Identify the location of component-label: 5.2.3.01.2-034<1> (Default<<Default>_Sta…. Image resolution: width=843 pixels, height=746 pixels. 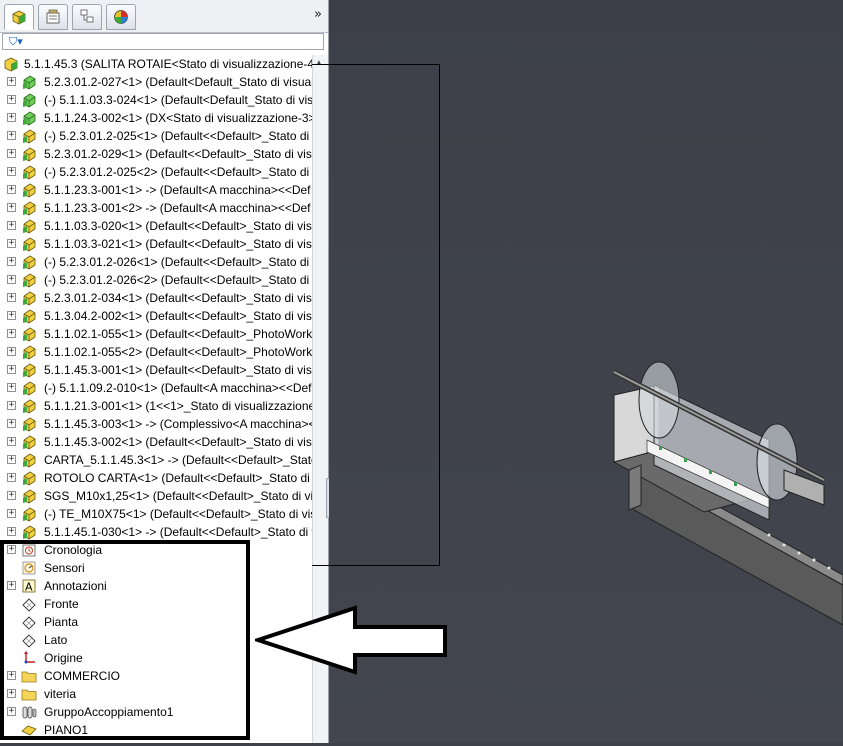
(178, 298).